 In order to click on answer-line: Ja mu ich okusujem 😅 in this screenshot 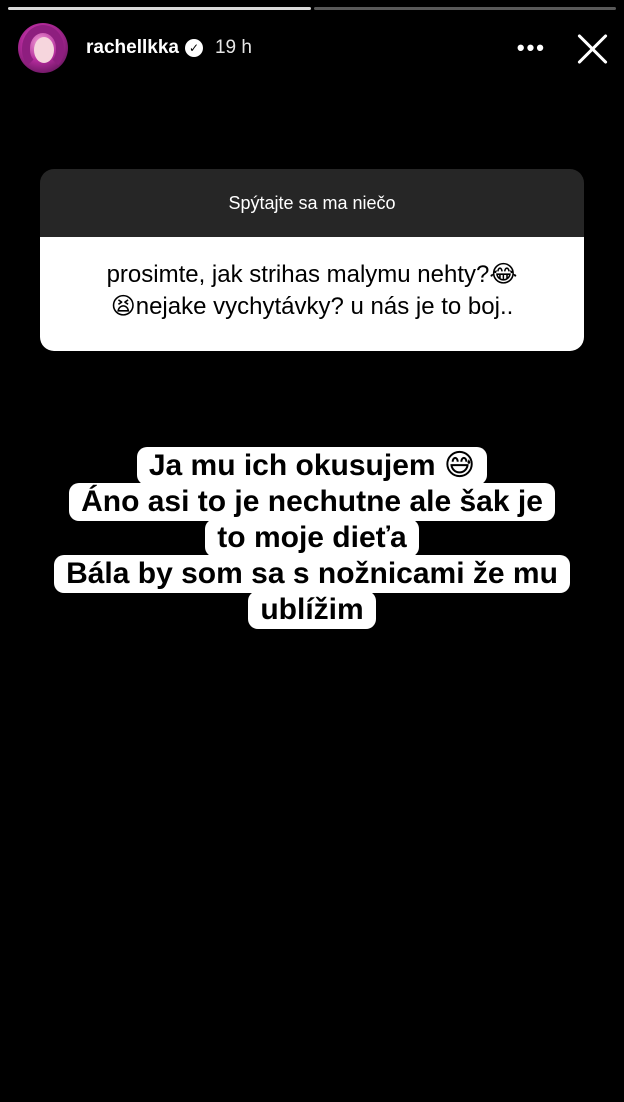, I will do `click(312, 466)`.